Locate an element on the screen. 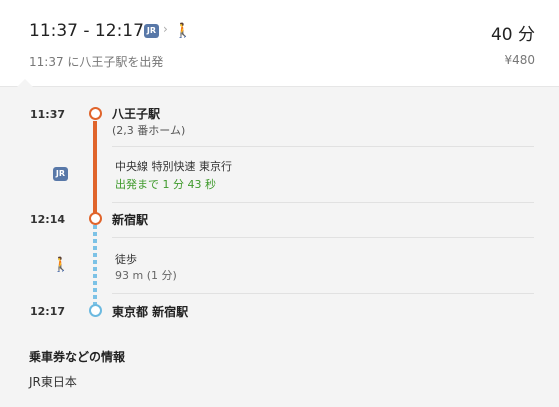 The width and height of the screenshot is (559, 407). train-route-line is located at coordinates (95, 167).